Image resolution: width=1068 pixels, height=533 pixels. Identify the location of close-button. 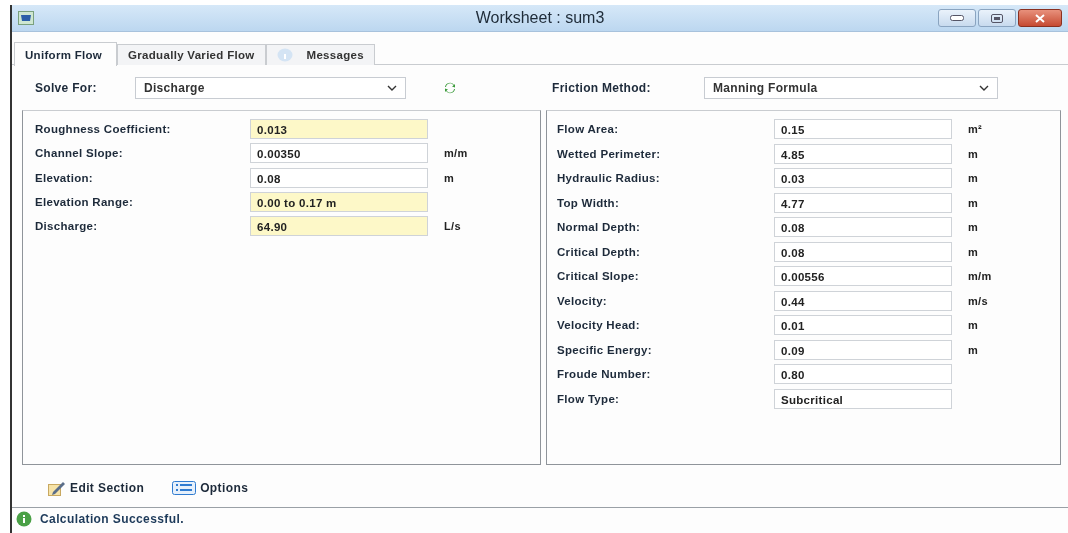
(1040, 18).